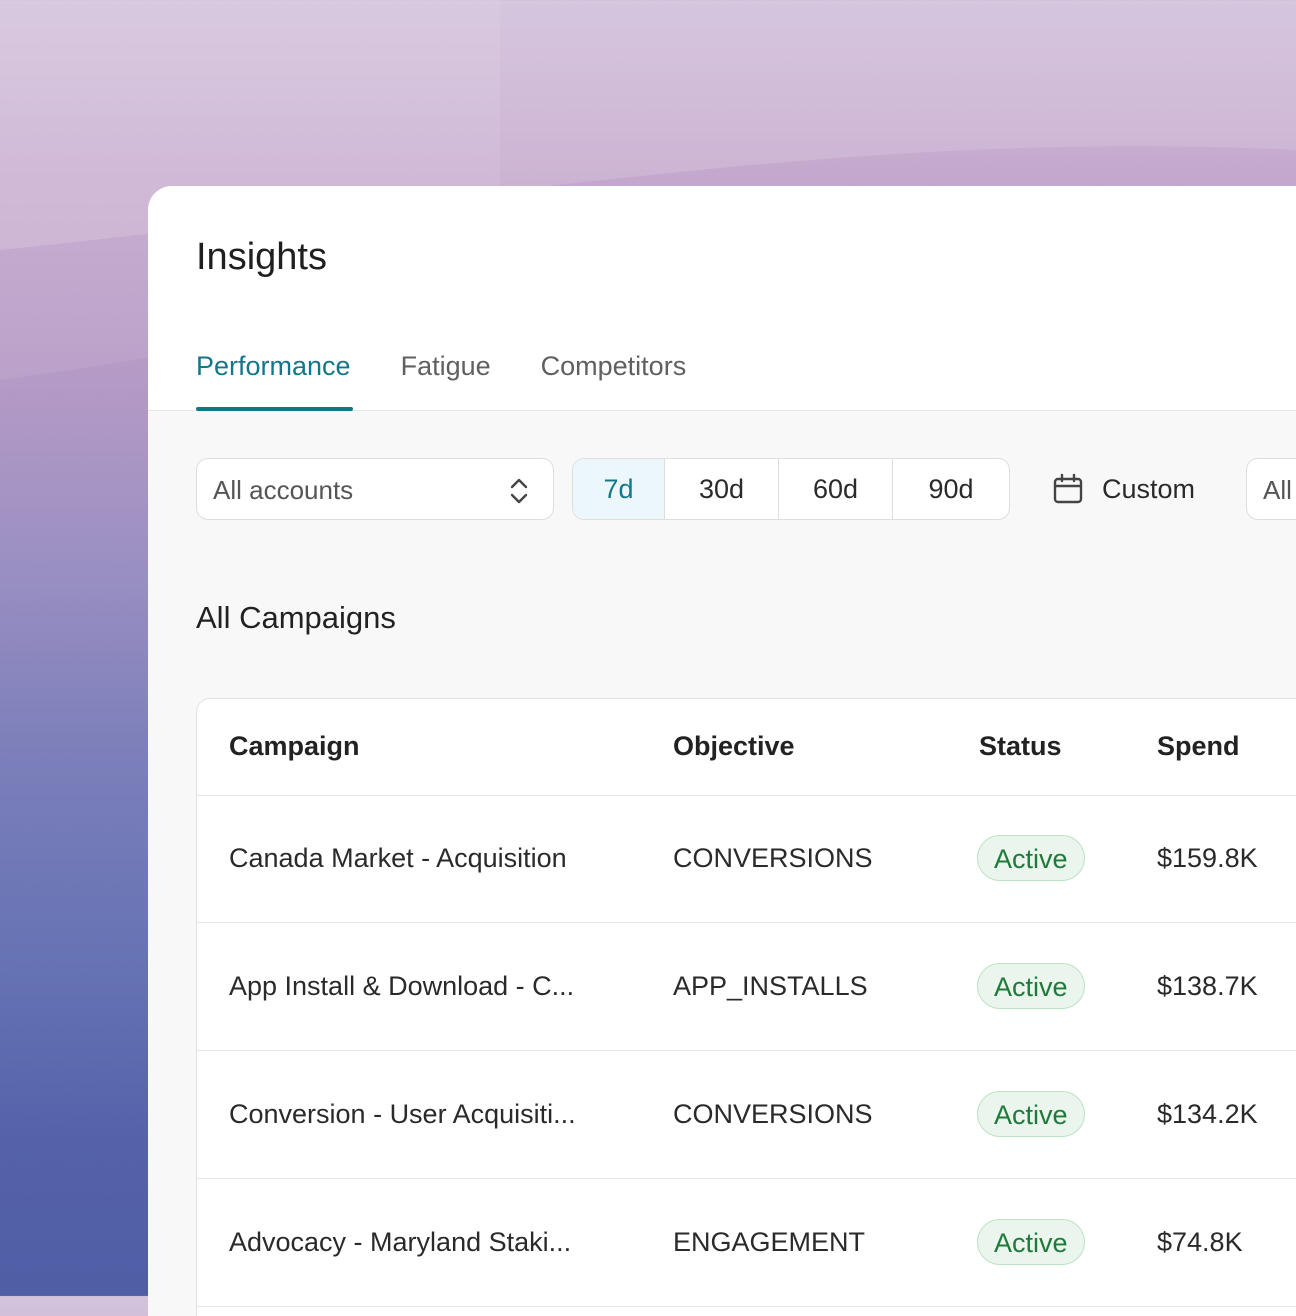 This screenshot has width=1296, height=1316. Describe the element at coordinates (734, 746) in the screenshot. I see `column-header-objective: Objective` at that location.